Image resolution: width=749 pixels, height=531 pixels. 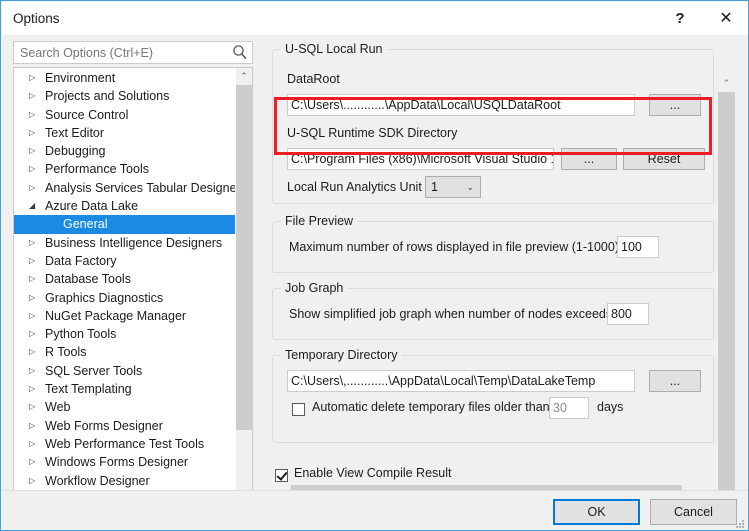 I want to click on group-legend-temporary-directory: Temporary Directory, so click(x=341, y=355).